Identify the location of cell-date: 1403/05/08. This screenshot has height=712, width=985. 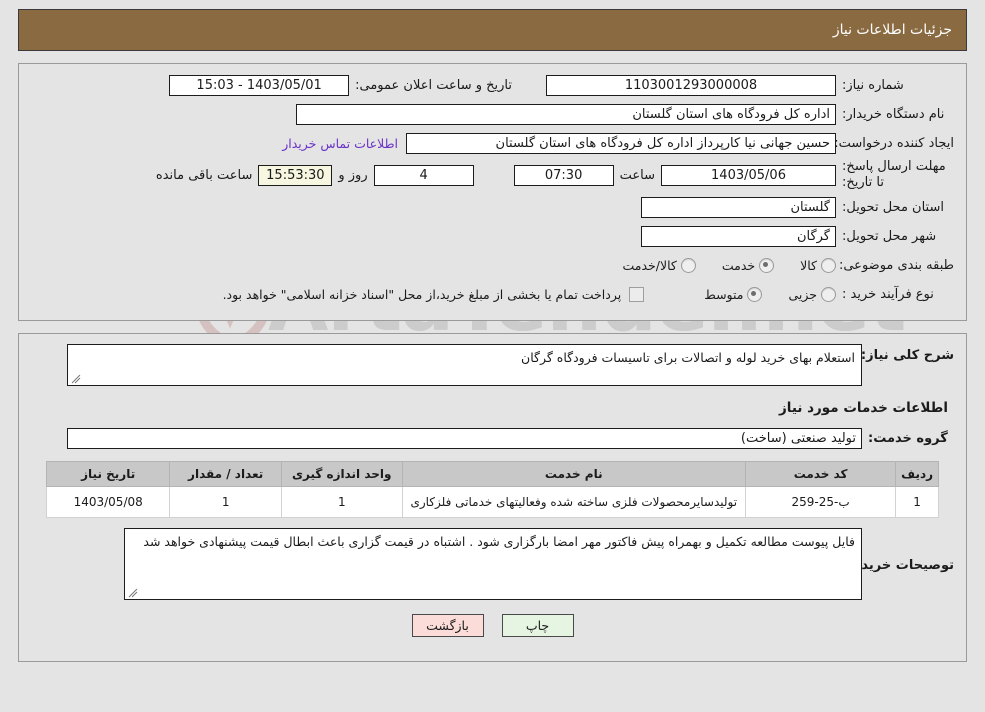
(108, 501).